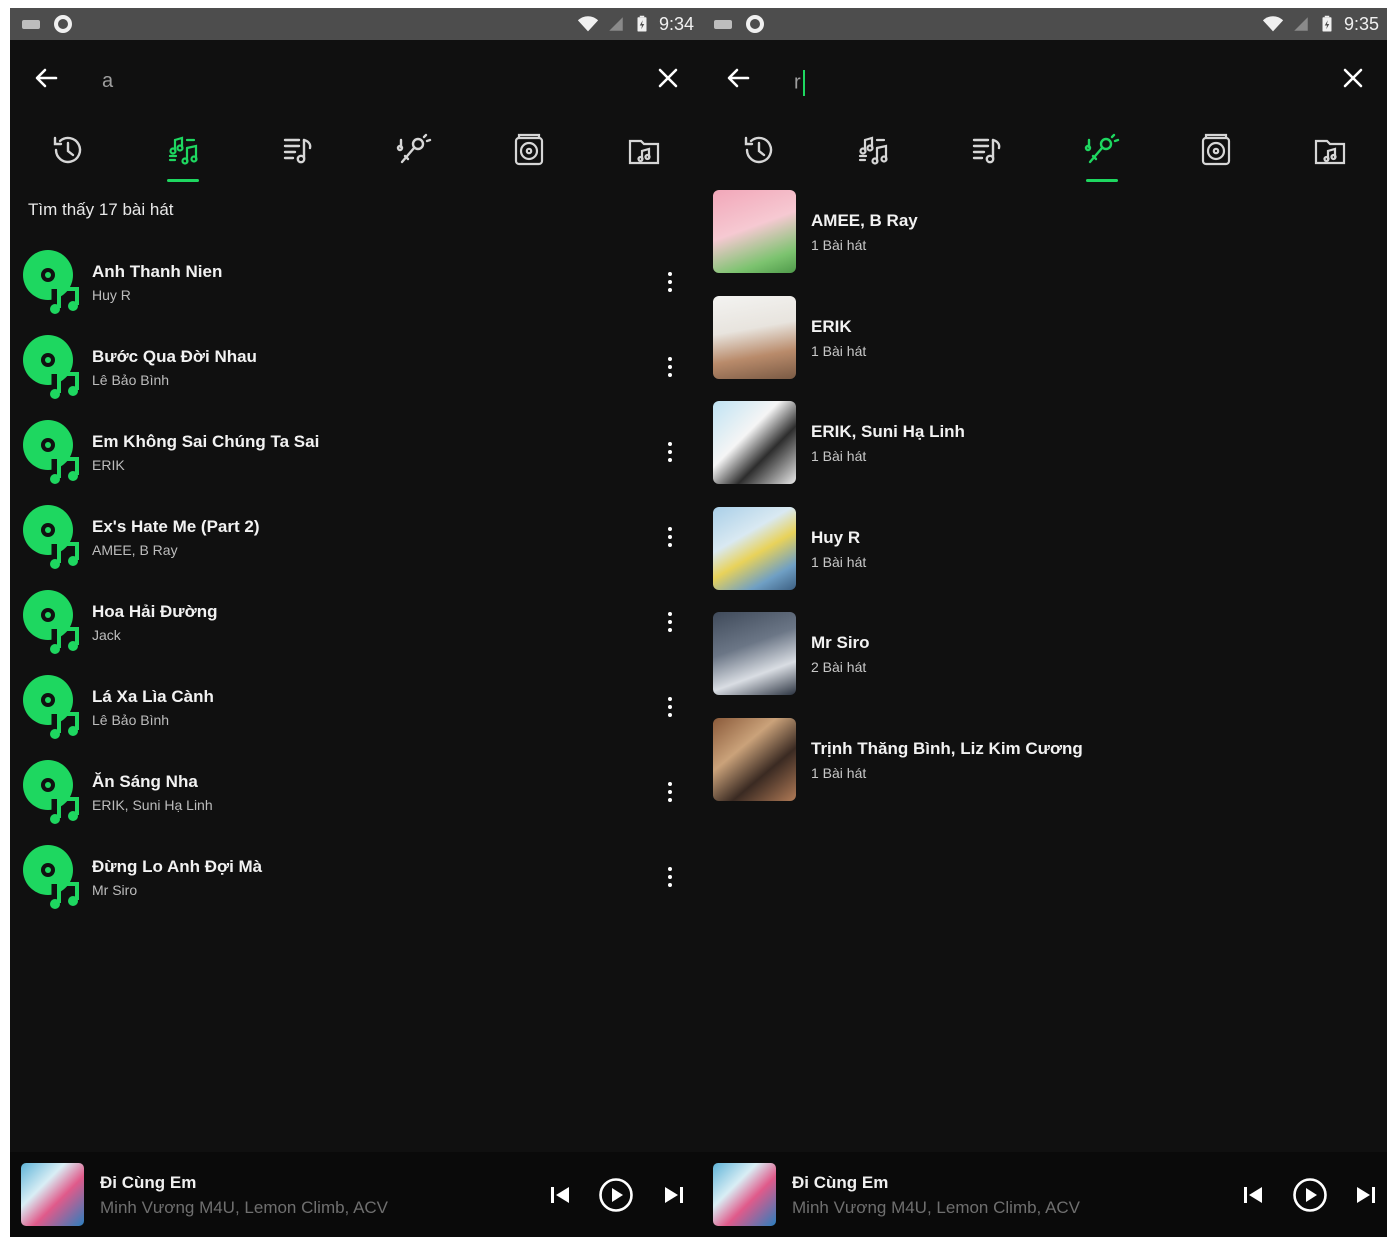 This screenshot has width=1387, height=1237. I want to click on battery-icon, so click(642, 24).